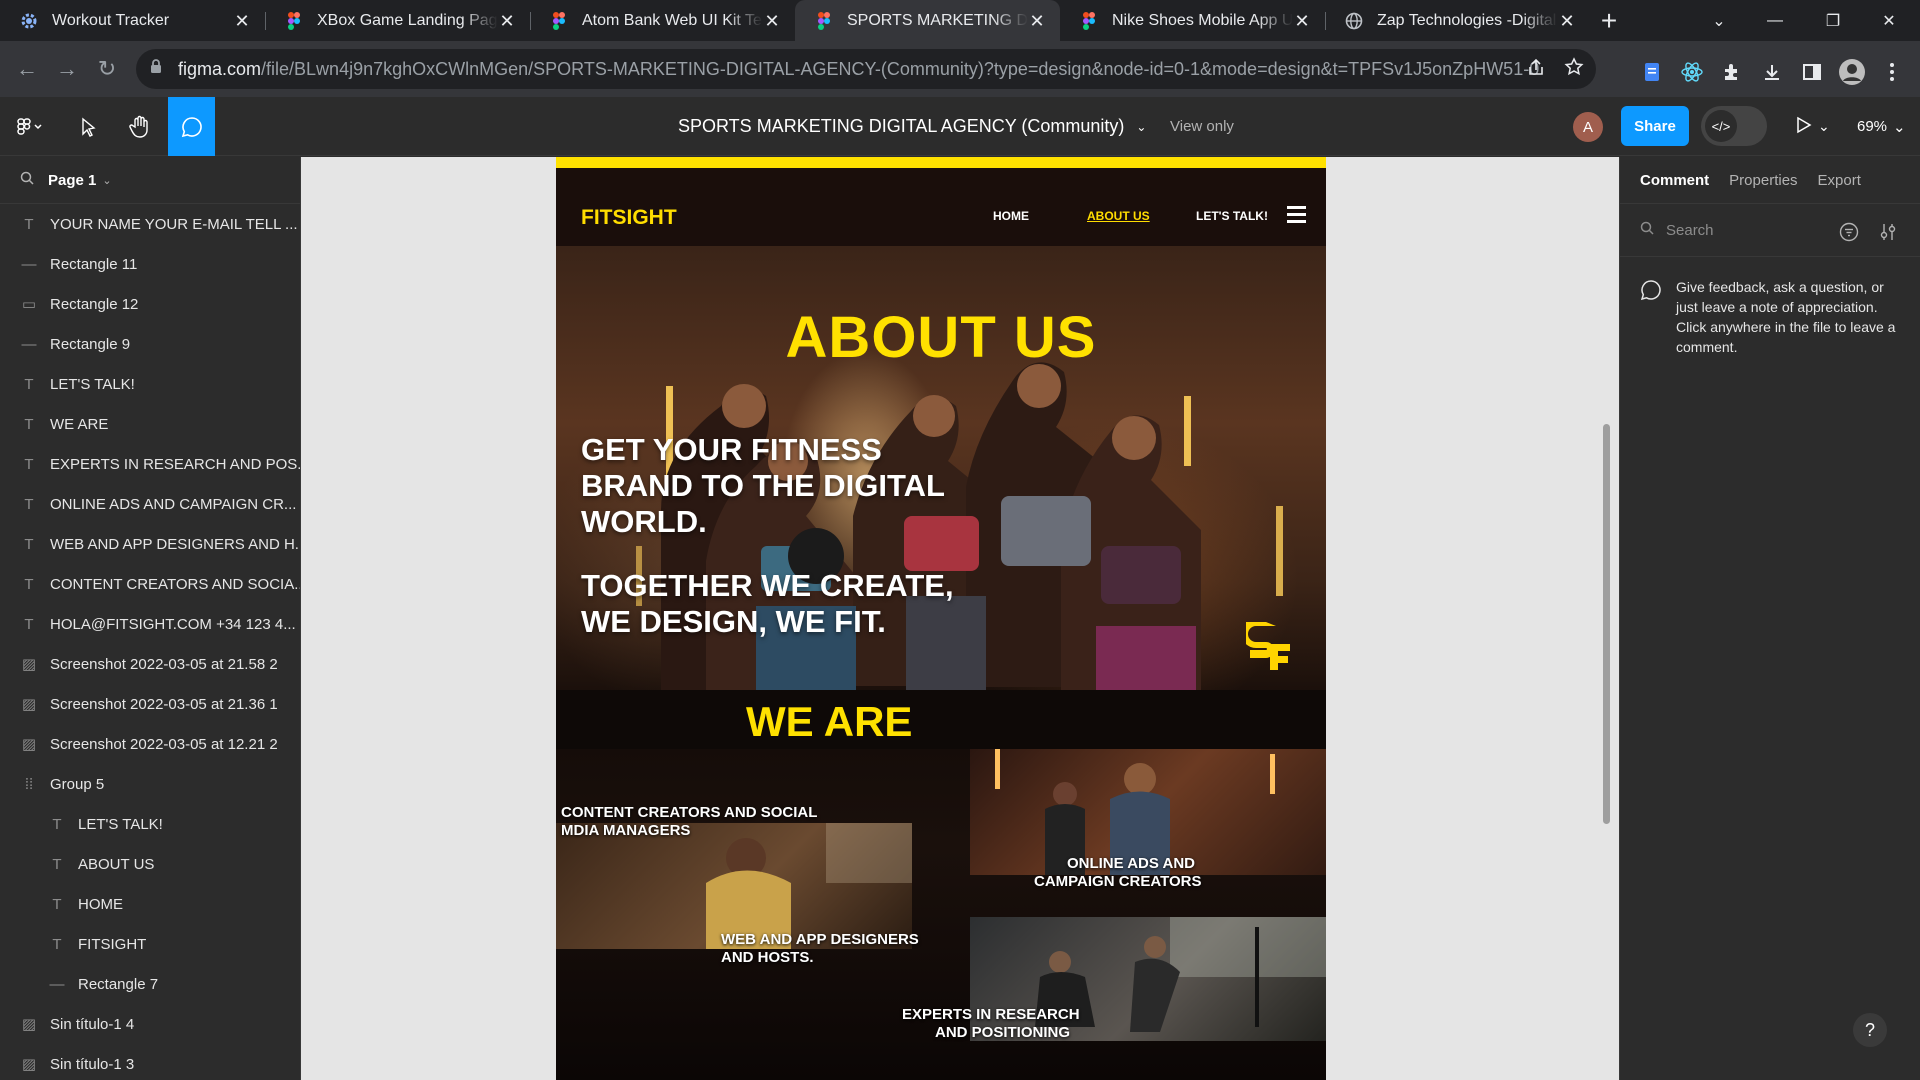 The width and height of the screenshot is (1920, 1080). I want to click on hamburger-menu-icon, so click(1296, 216).